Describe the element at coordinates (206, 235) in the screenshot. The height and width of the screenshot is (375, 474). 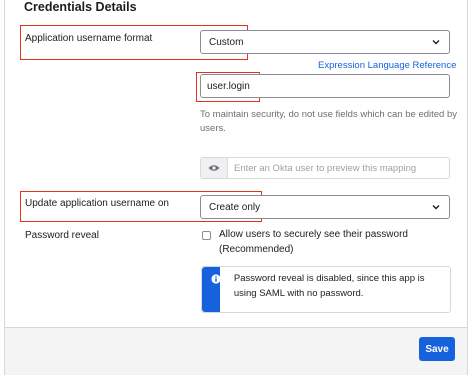
I see `password-reveal-checkbox` at that location.